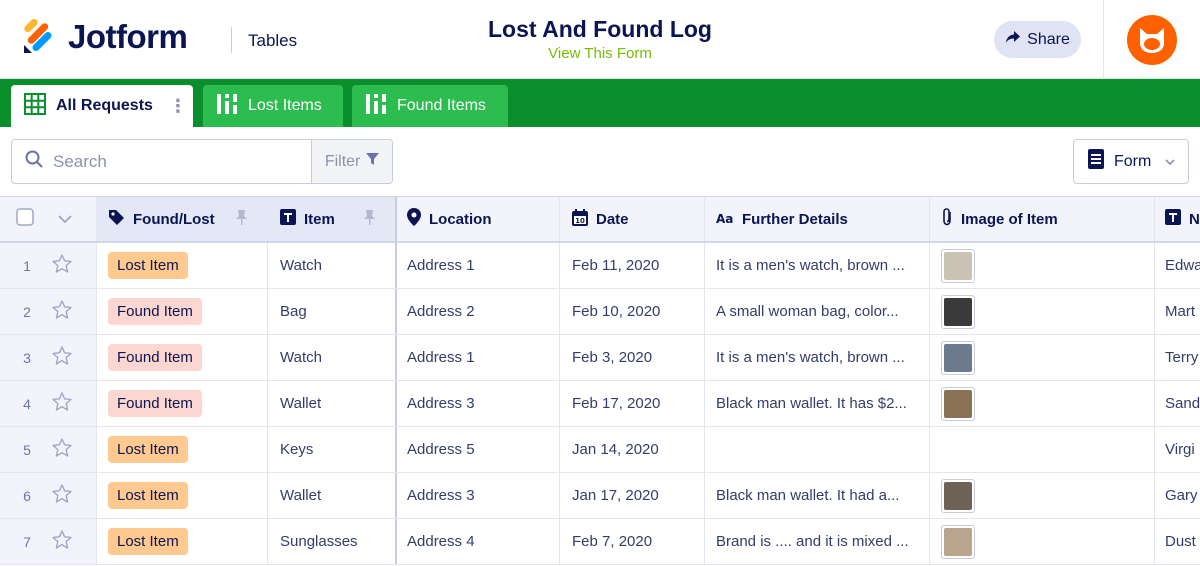  What do you see at coordinates (1177, 541) in the screenshot?
I see `name-cell: Dust` at bounding box center [1177, 541].